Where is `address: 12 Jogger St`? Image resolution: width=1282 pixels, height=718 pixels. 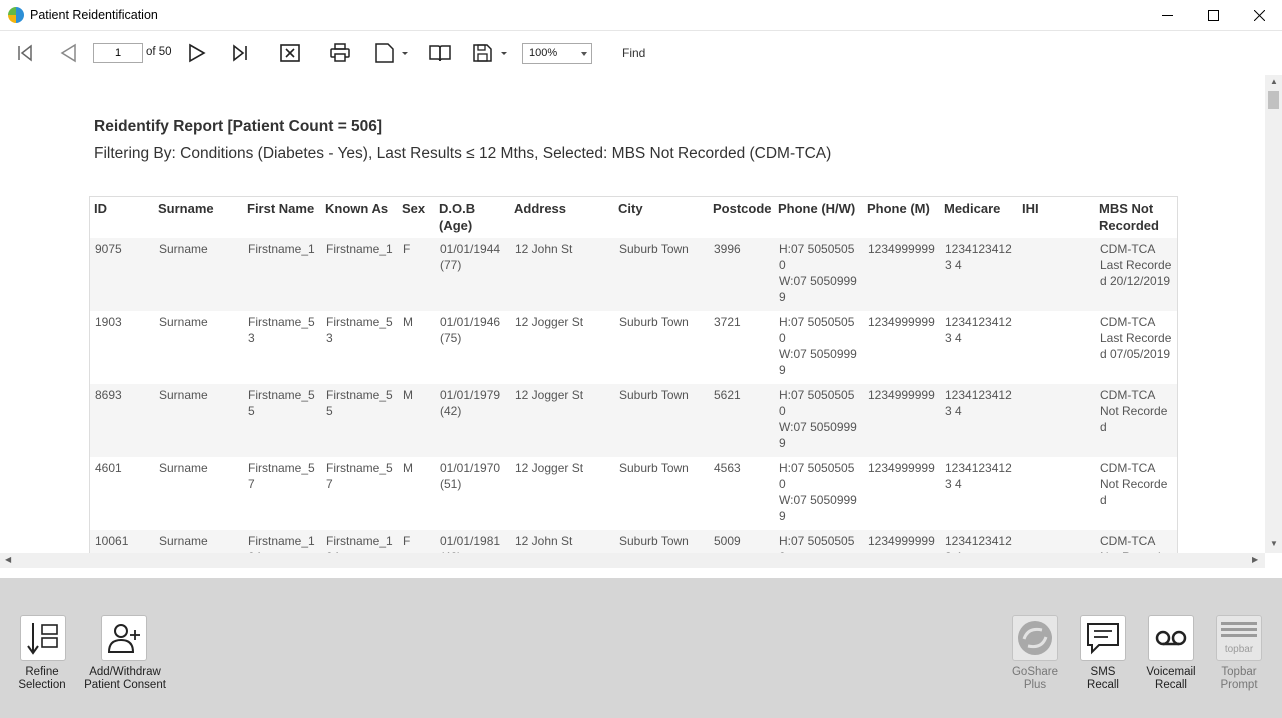
address: 12 Jogger St is located at coordinates (549, 468).